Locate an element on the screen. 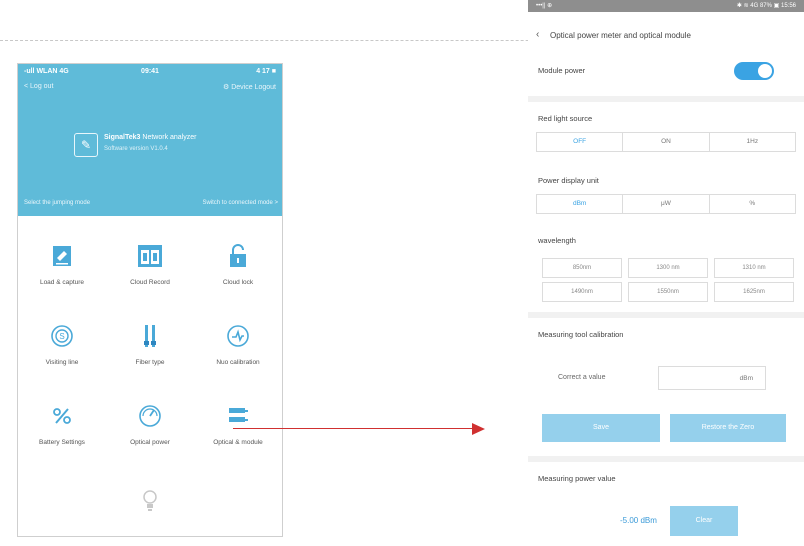 The image size is (804, 546). battery-text: 4 17 ■ is located at coordinates (266, 71).